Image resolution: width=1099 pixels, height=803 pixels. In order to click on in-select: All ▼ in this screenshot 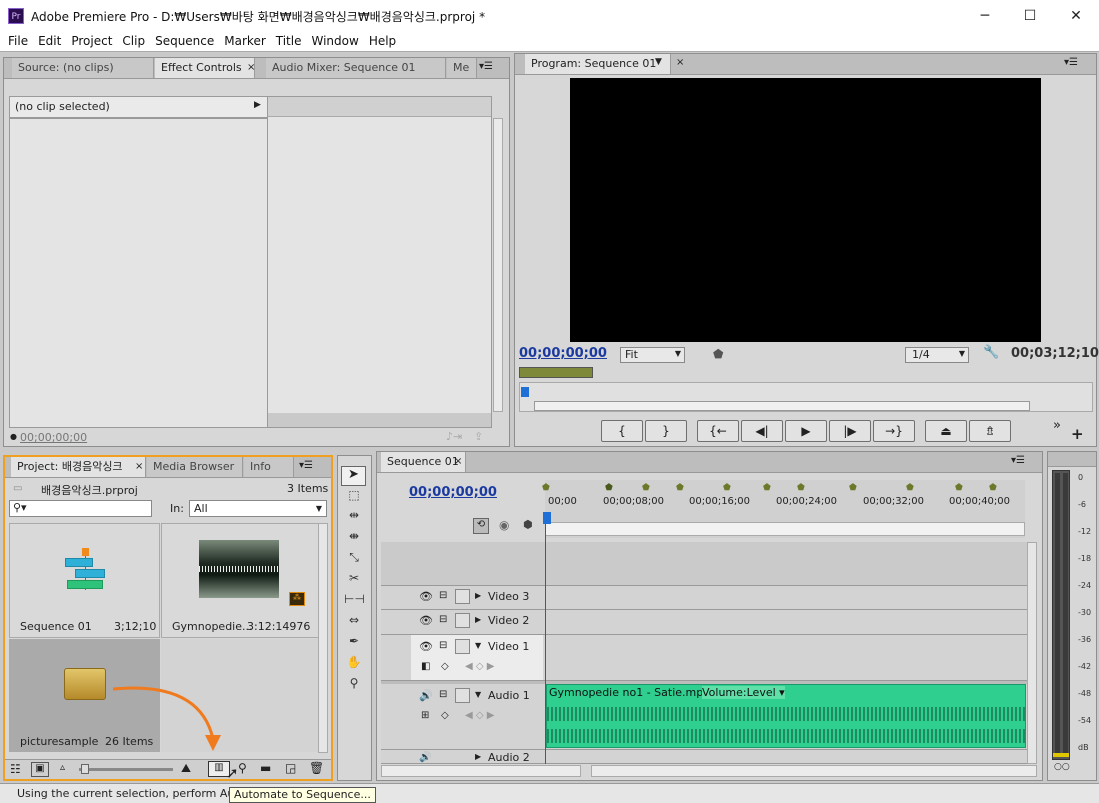, I will do `click(258, 508)`.